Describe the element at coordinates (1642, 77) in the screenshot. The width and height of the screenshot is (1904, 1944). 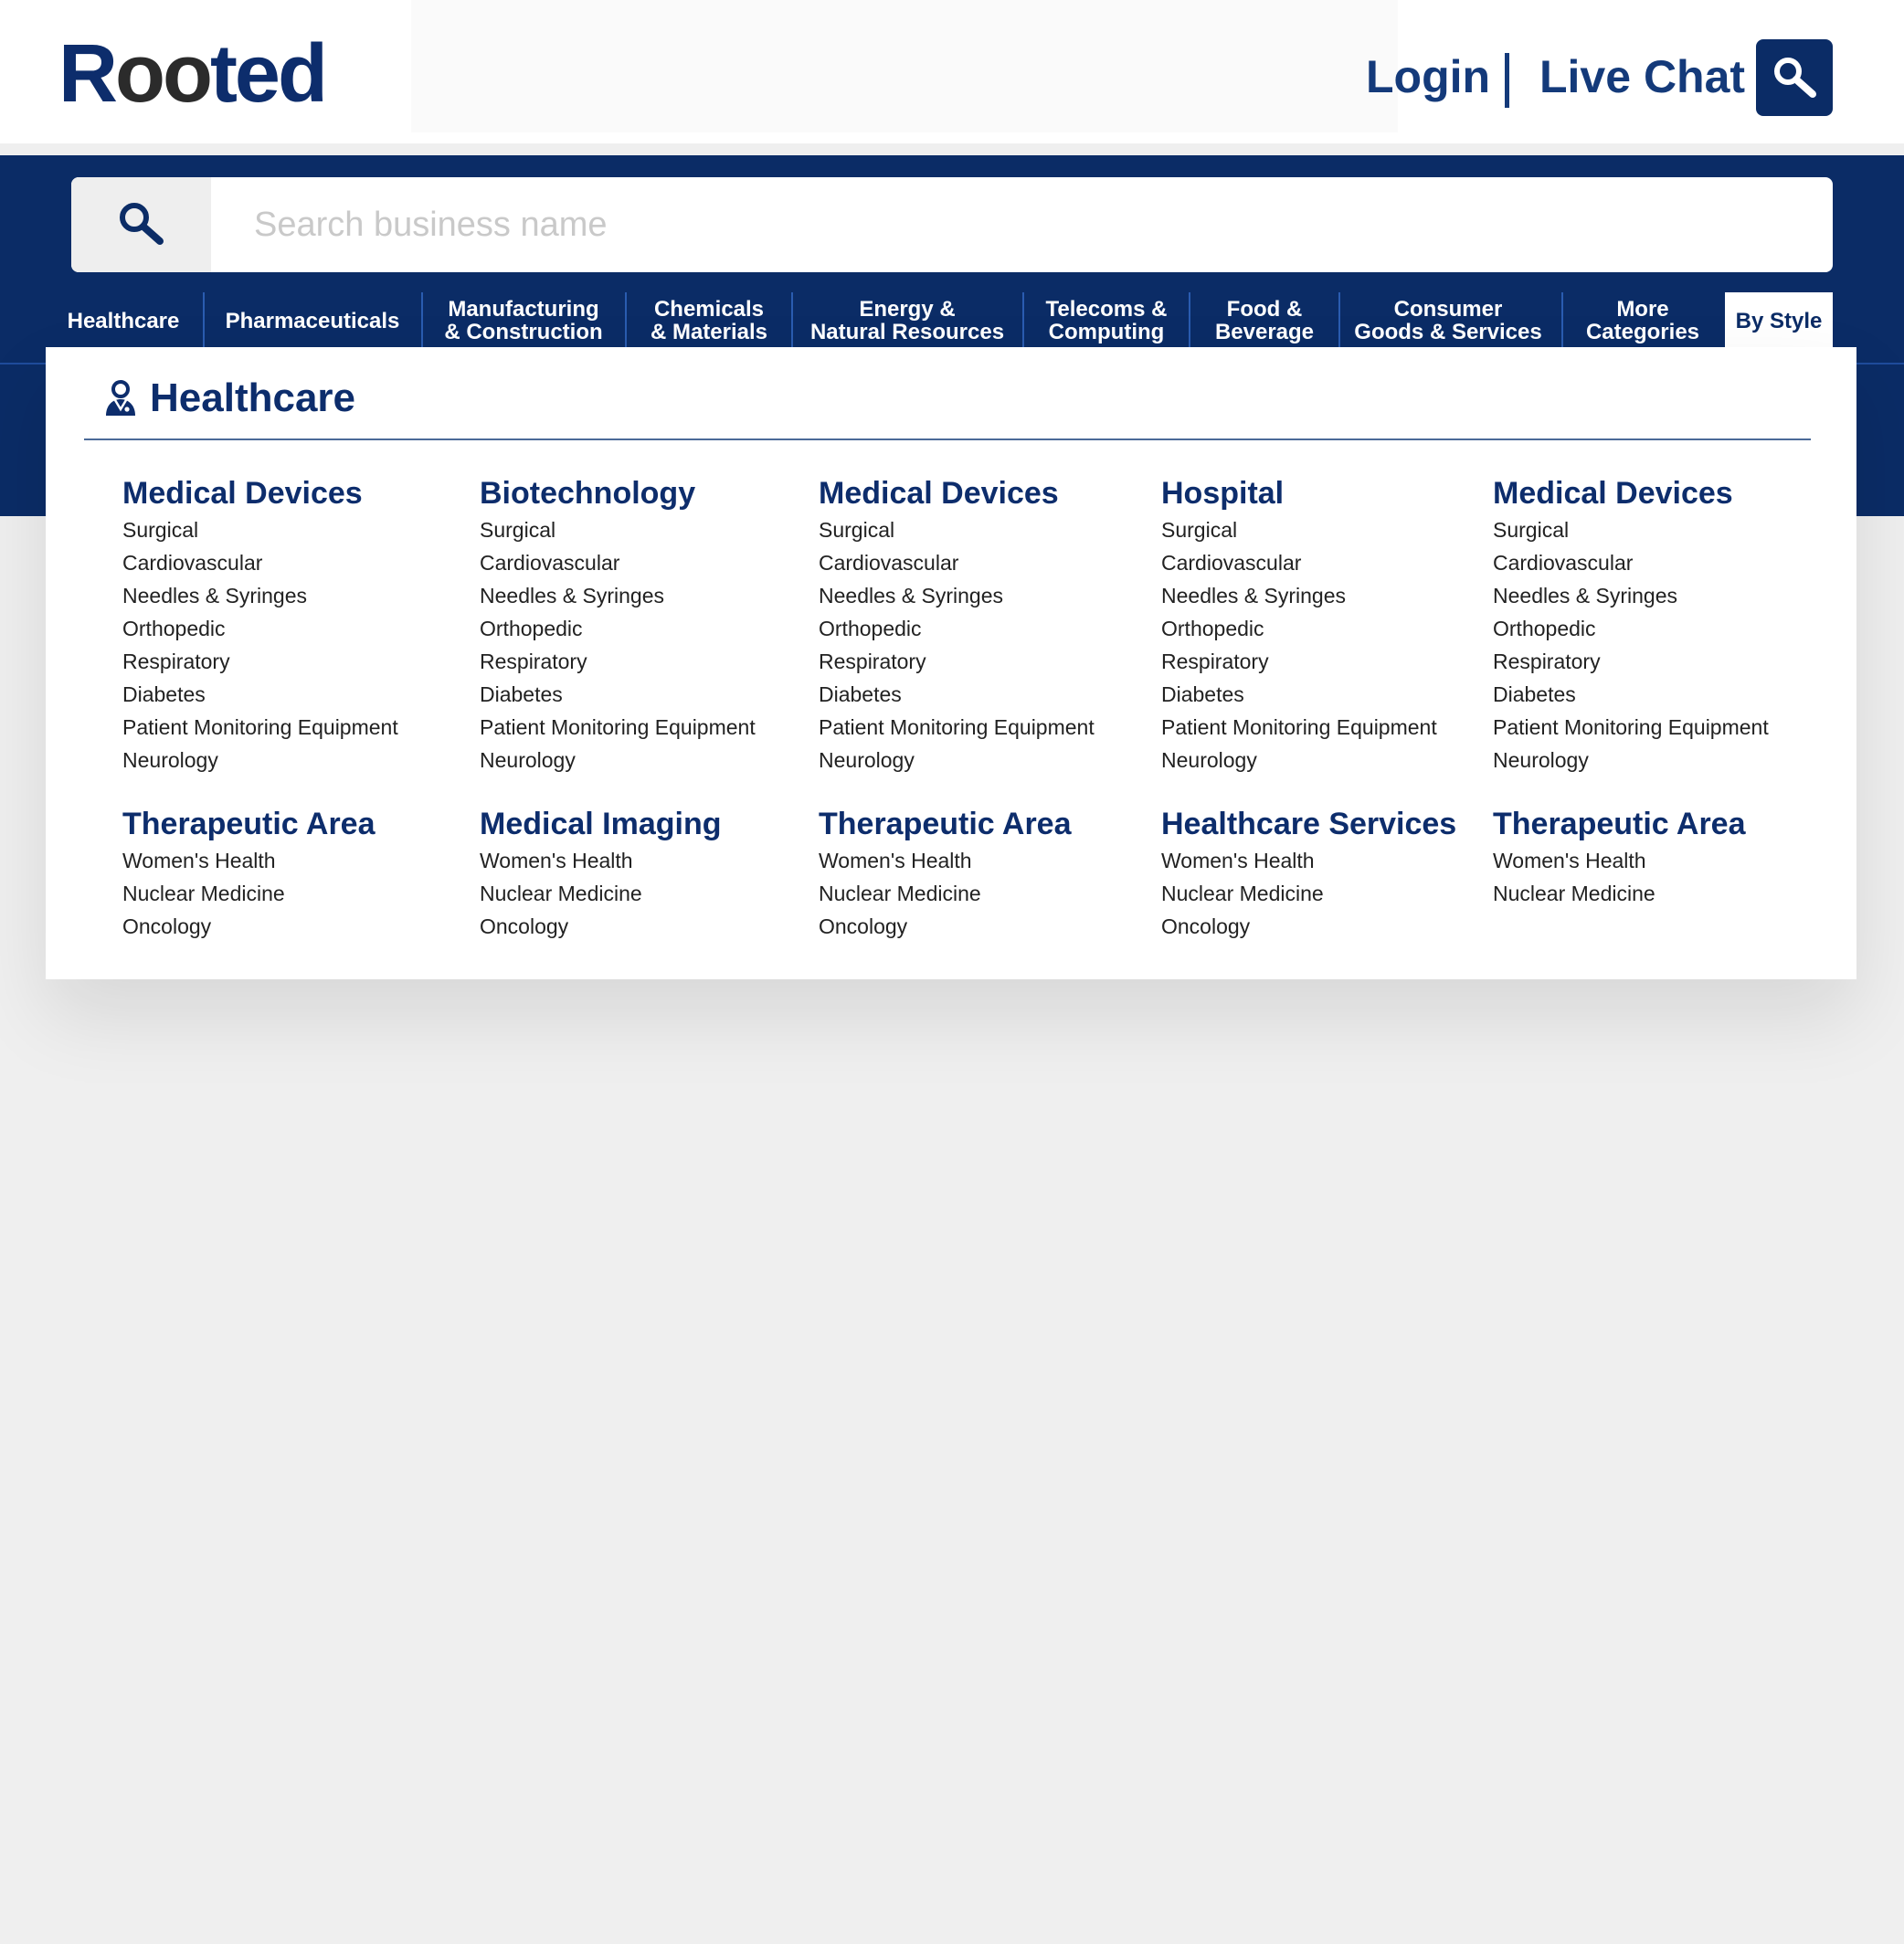
I see `live-chat-link: Live Chat` at that location.